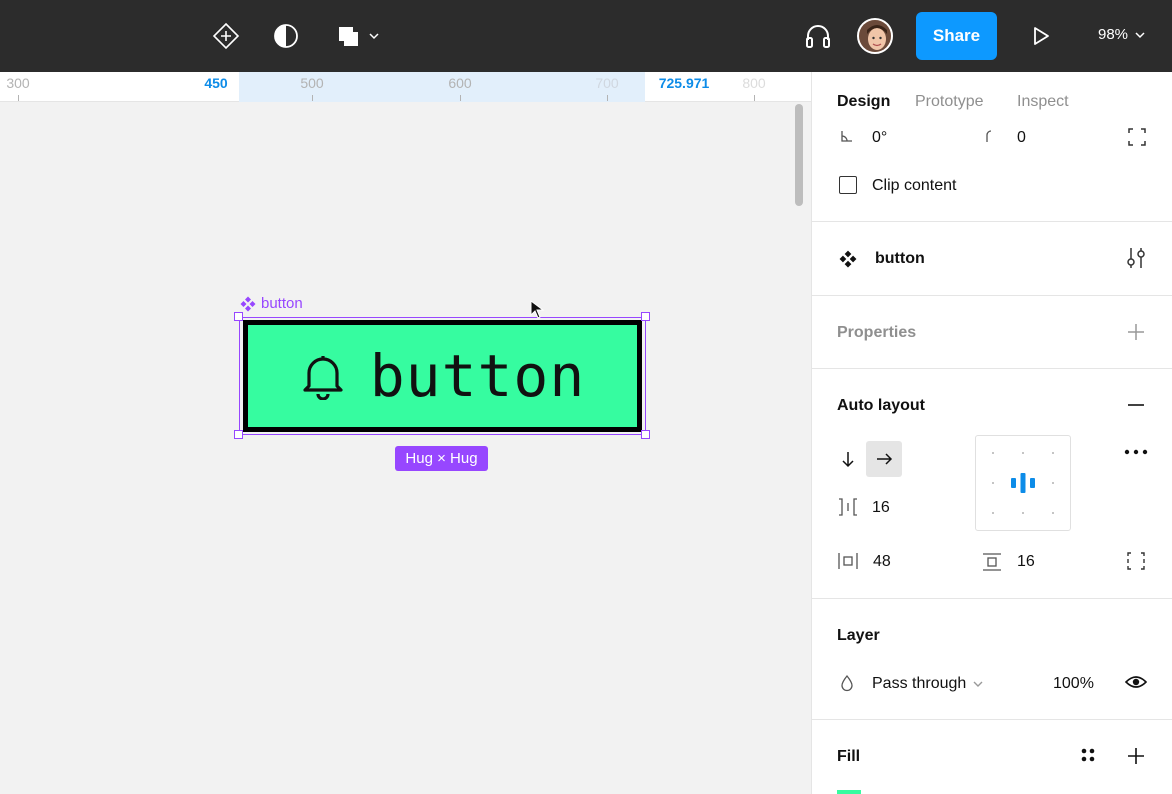 This screenshot has width=1172, height=794. I want to click on direction-horizontal-button, so click(884, 459).